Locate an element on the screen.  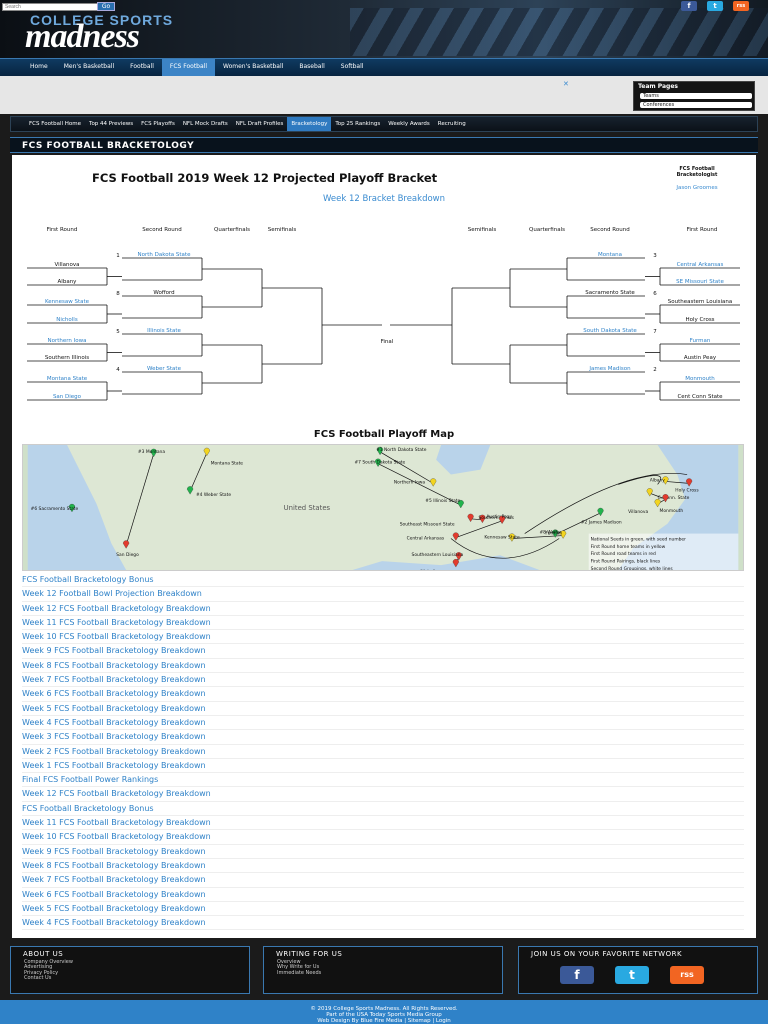
footer-writing-title: WRITING FOR US is located at coordinates (309, 954).